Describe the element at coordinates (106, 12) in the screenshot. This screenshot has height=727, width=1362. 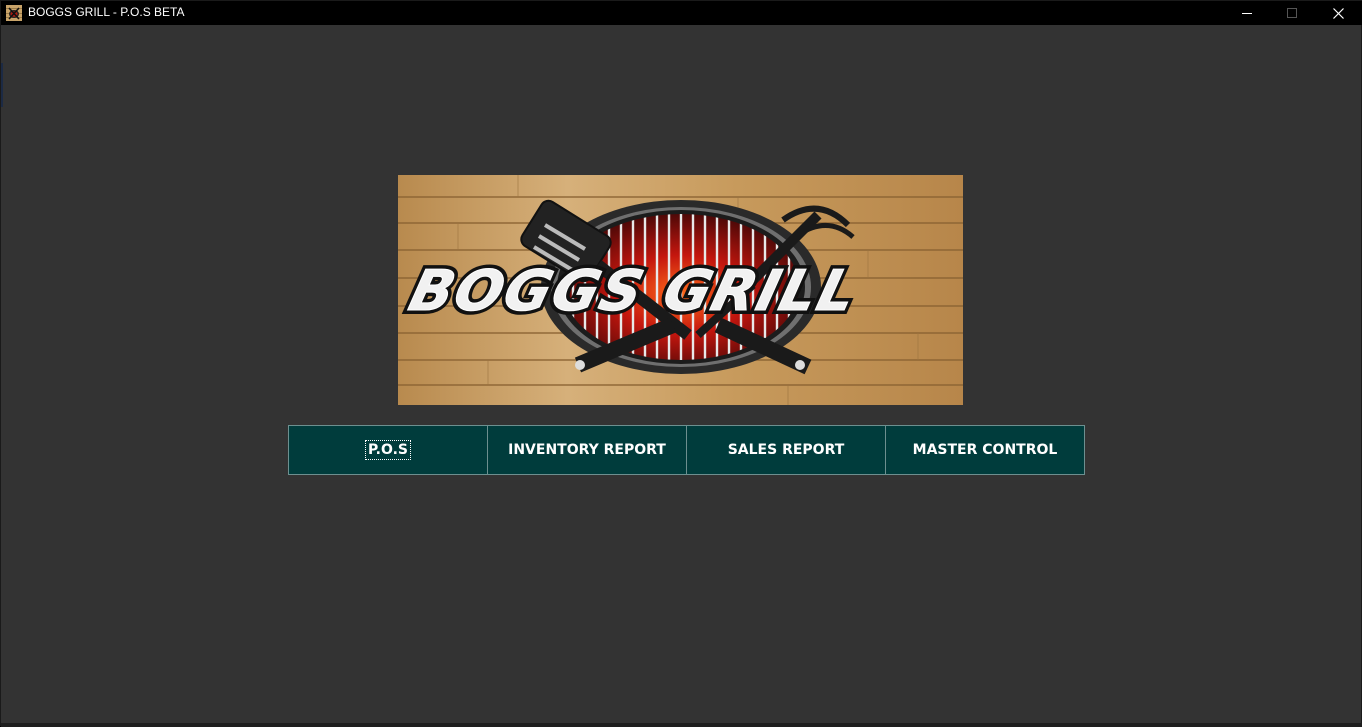
I see `window-title: BOGGS GRILL - P.O.S BETA` at that location.